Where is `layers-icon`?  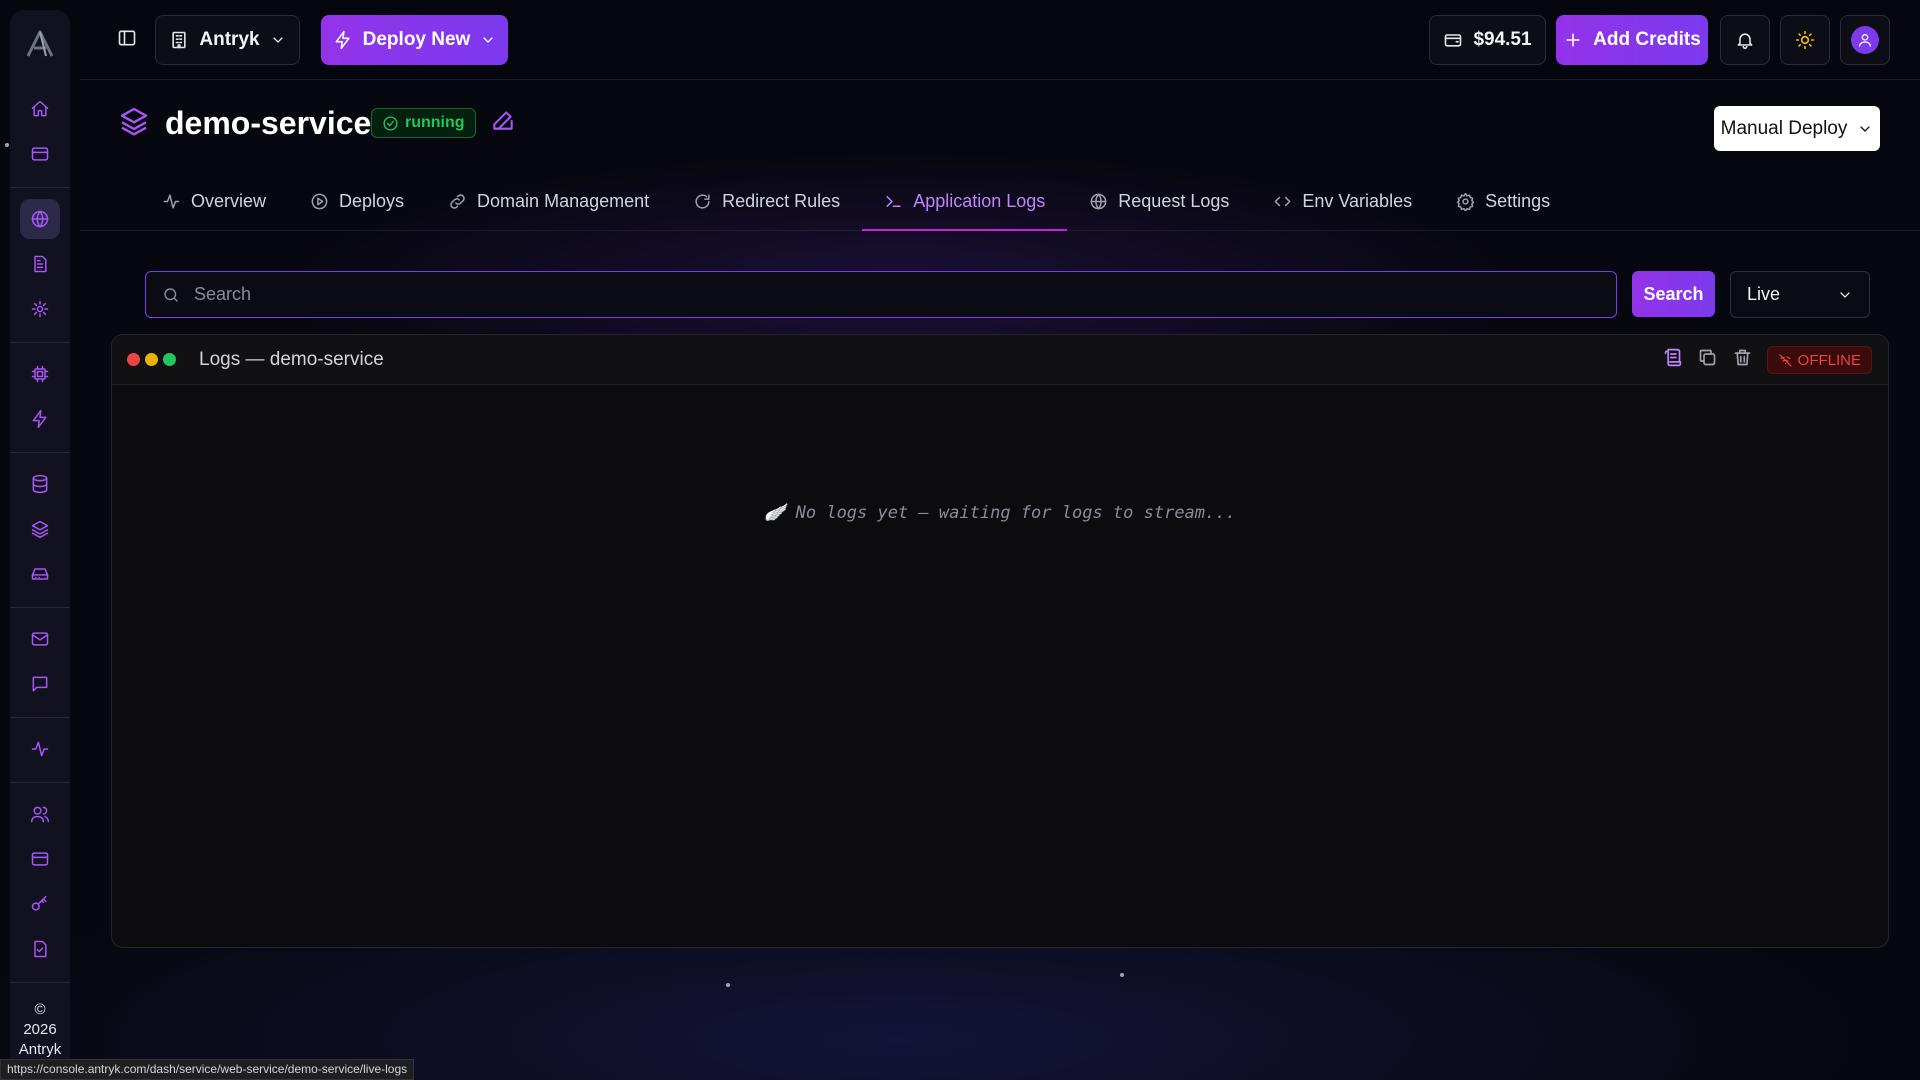 layers-icon is located at coordinates (134, 121).